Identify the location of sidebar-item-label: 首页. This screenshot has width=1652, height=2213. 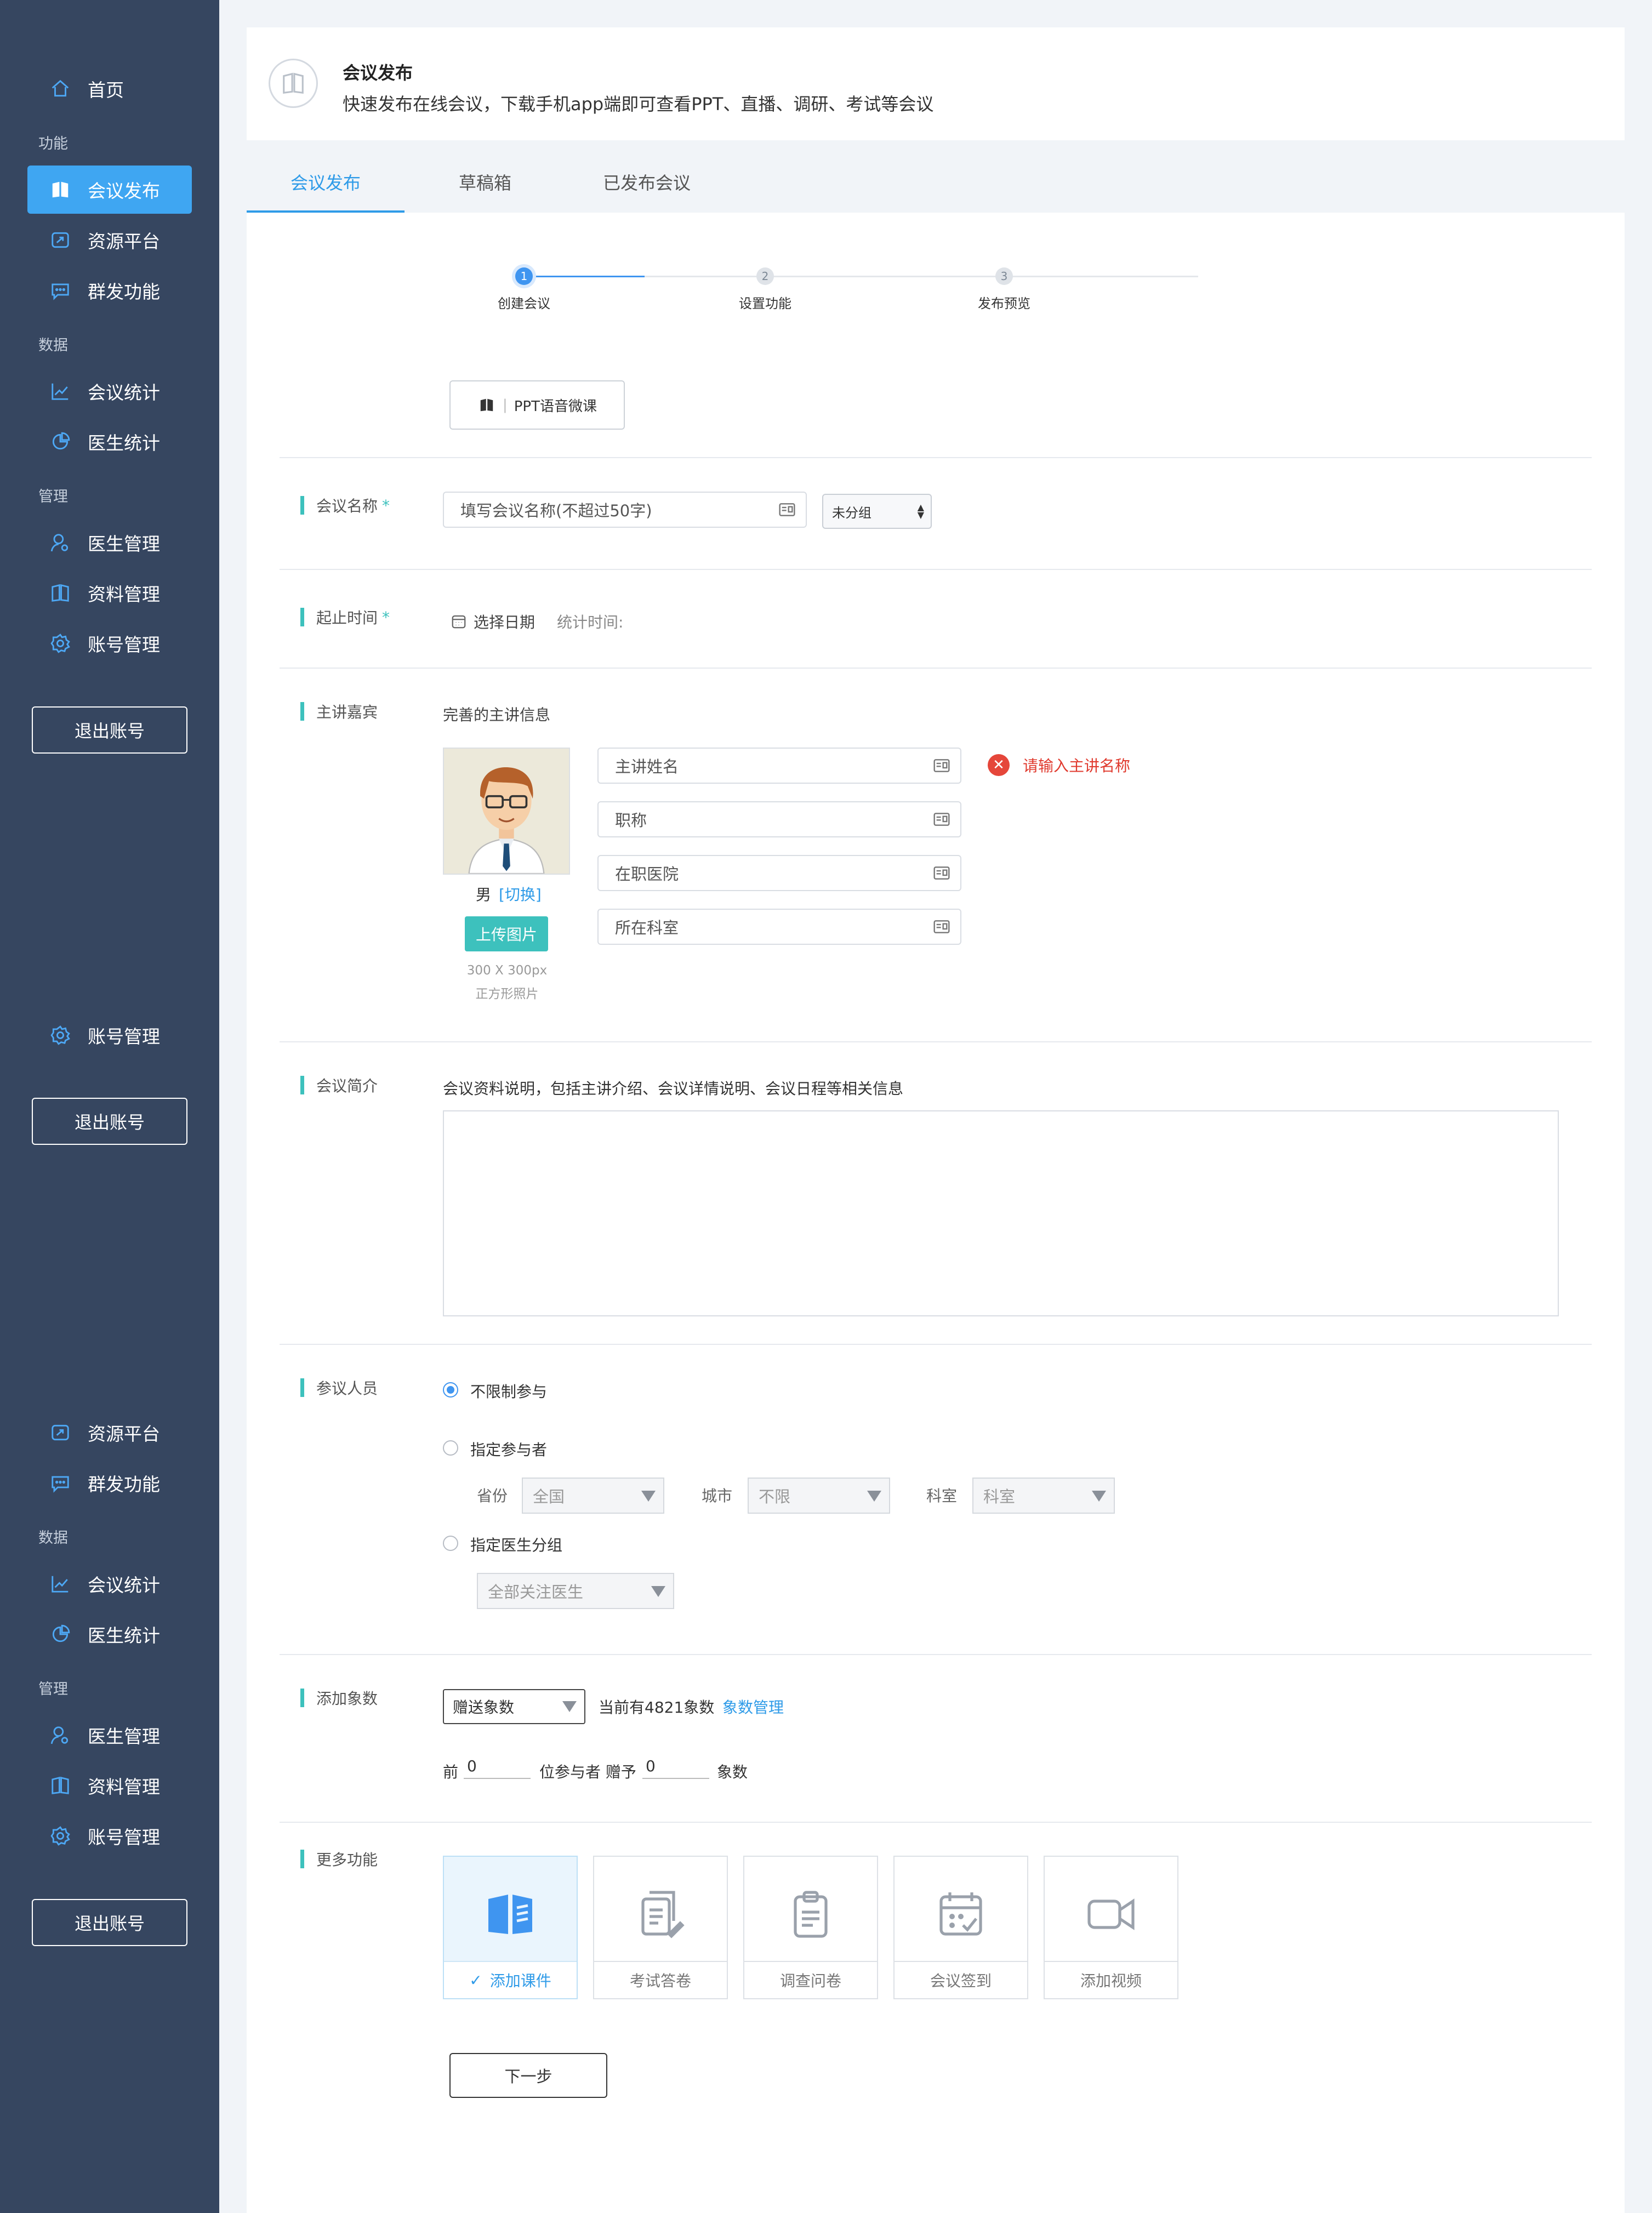
(106, 90).